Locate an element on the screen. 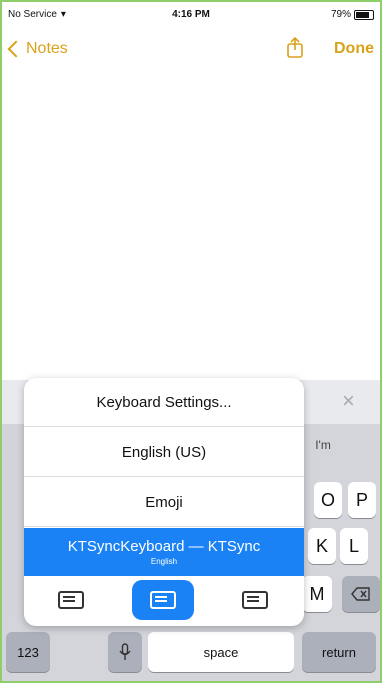 This screenshot has height=683, width=382. left-handed-layout-button is located at coordinates (71, 600).